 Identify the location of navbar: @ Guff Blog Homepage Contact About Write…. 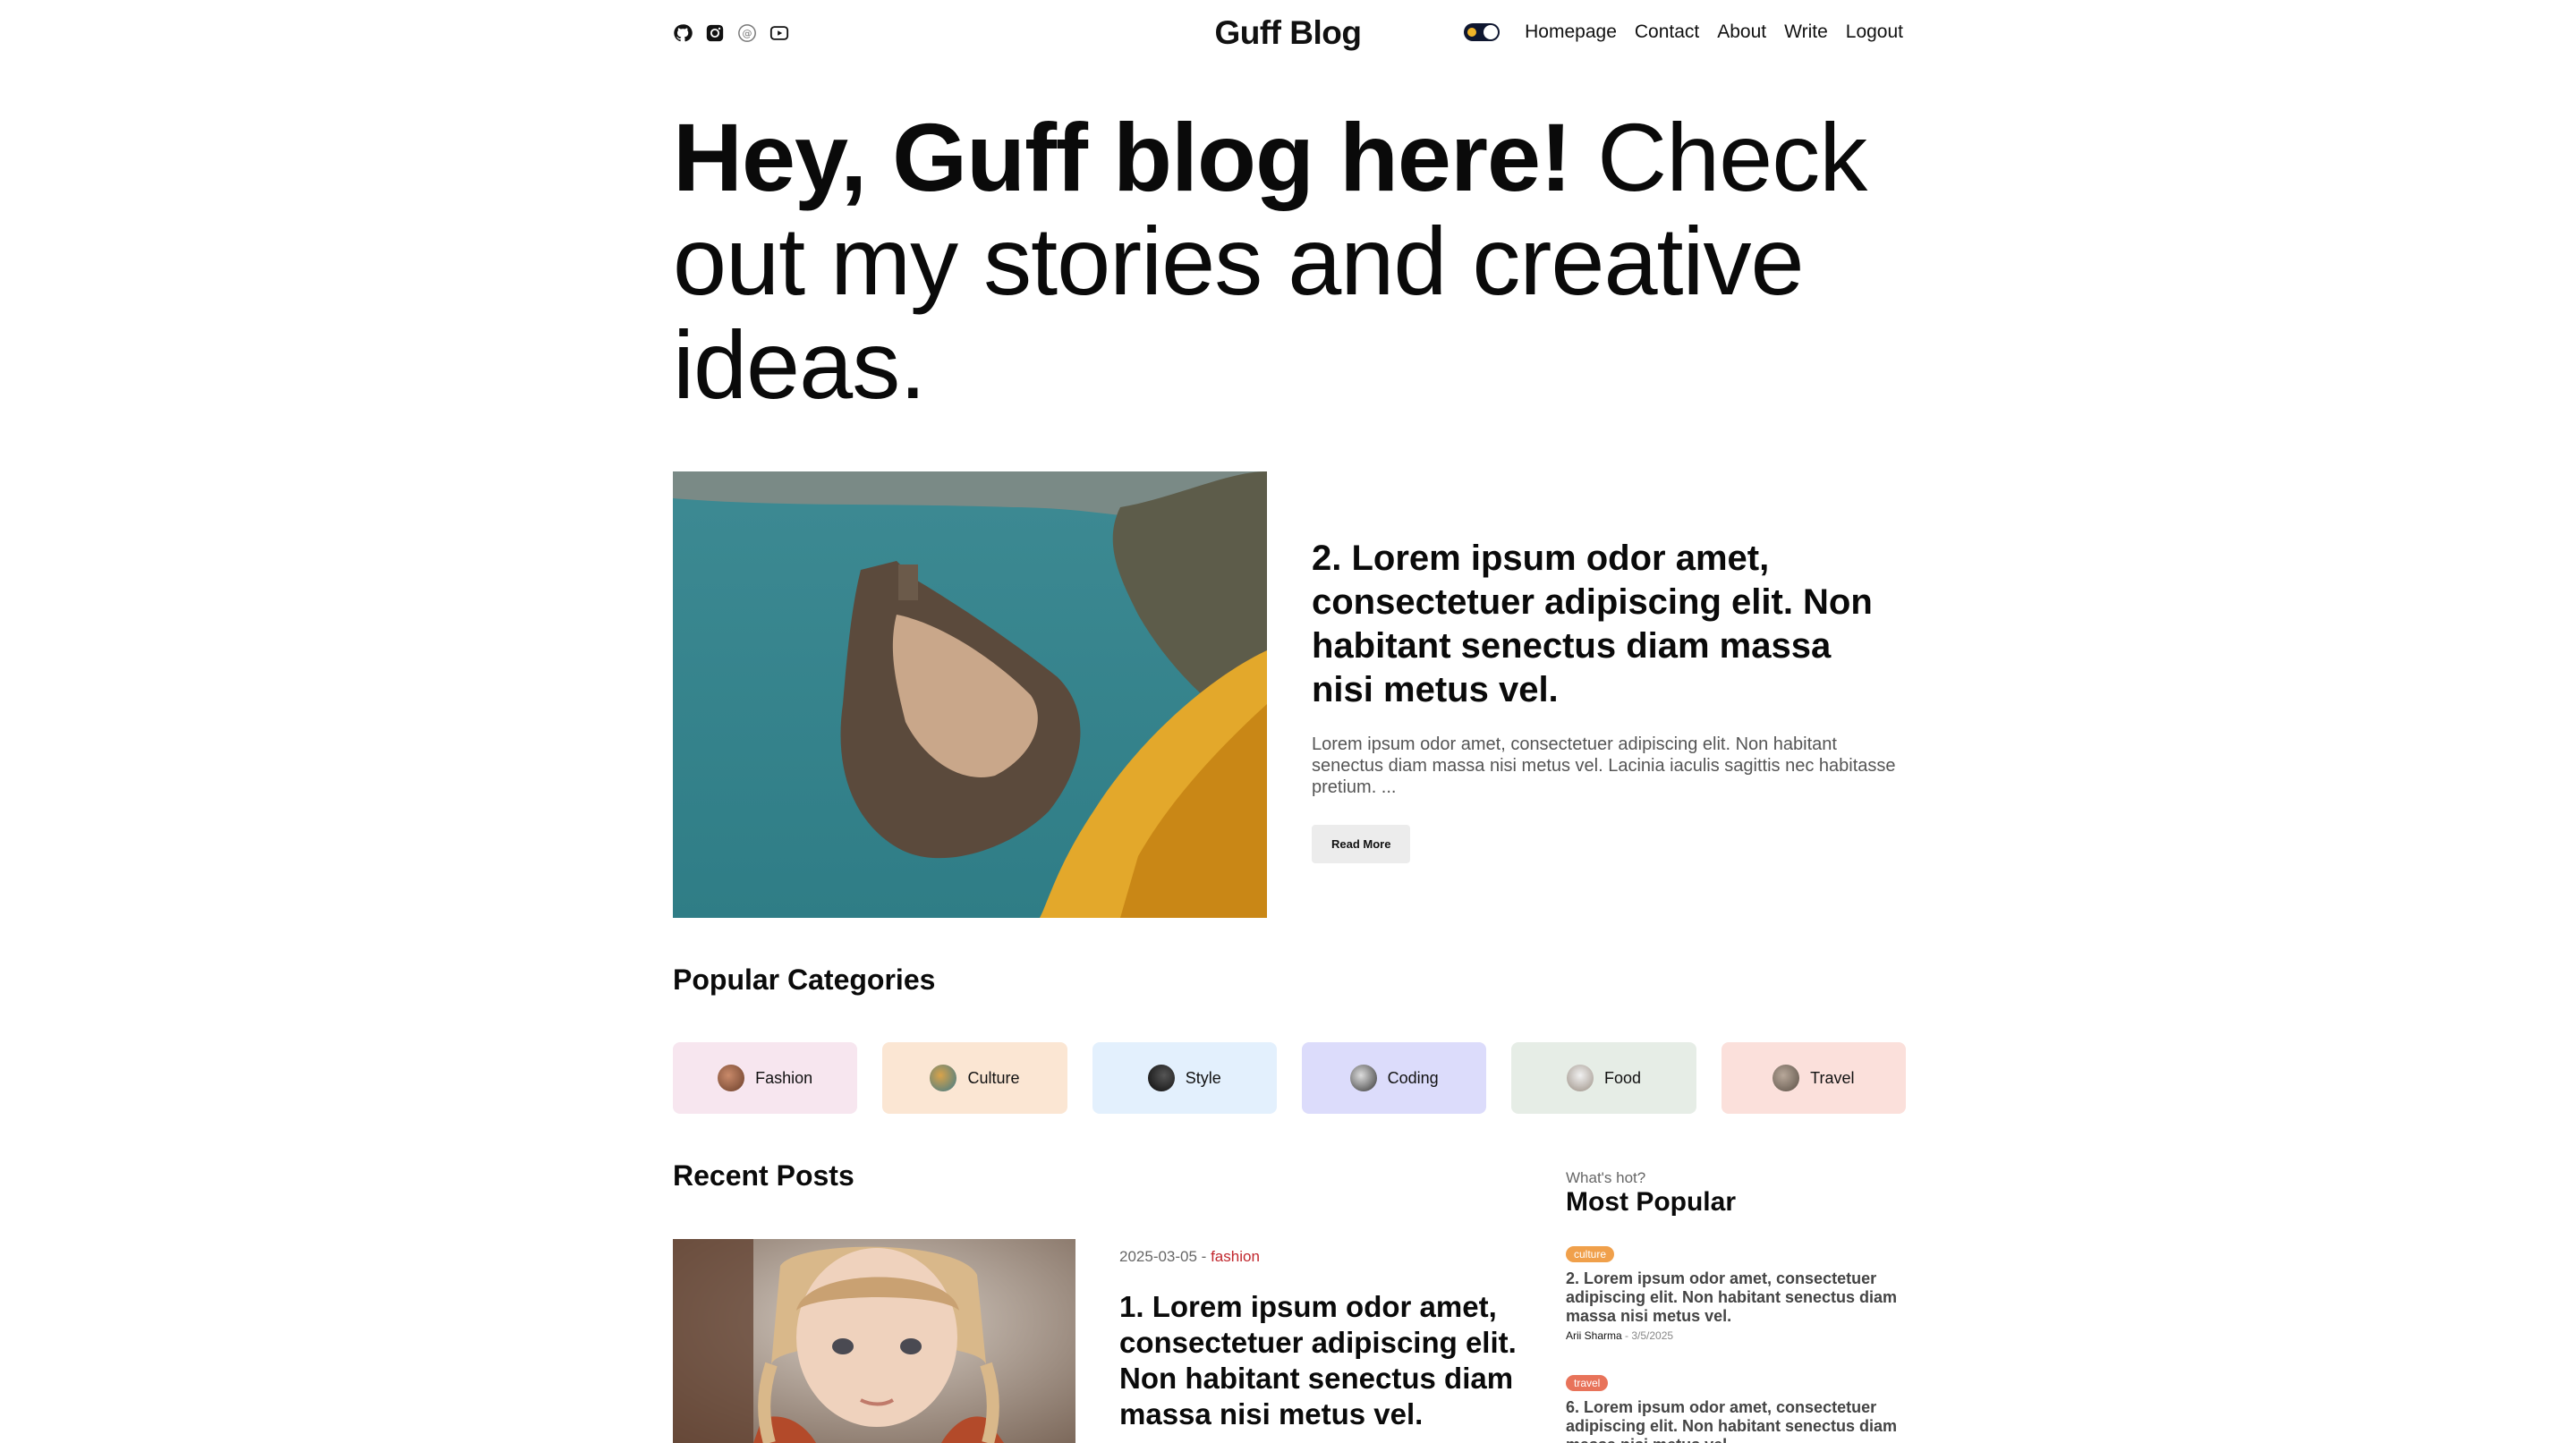
(1288, 36).